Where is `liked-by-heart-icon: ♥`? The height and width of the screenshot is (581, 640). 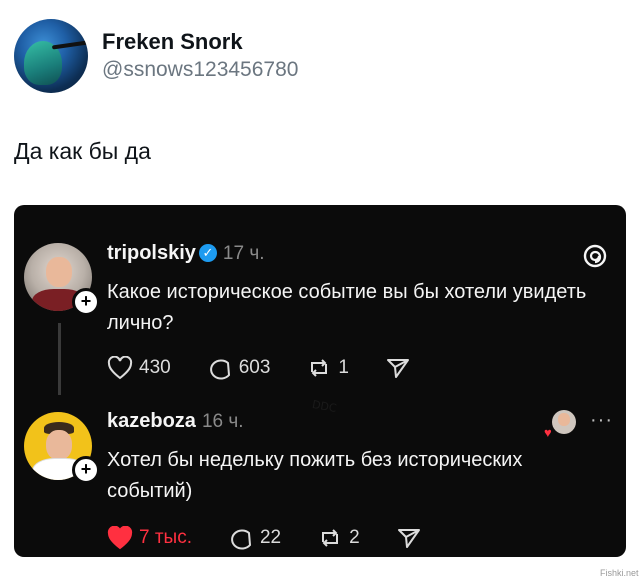 liked-by-heart-icon: ♥ is located at coordinates (548, 432).